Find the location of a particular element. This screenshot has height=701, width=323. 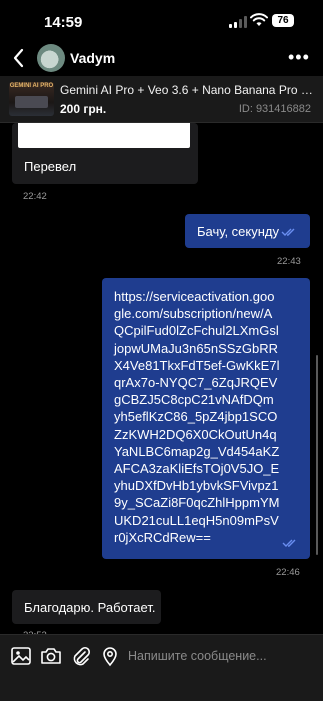

outgoing-message: Бачу, секунду is located at coordinates (247, 231).